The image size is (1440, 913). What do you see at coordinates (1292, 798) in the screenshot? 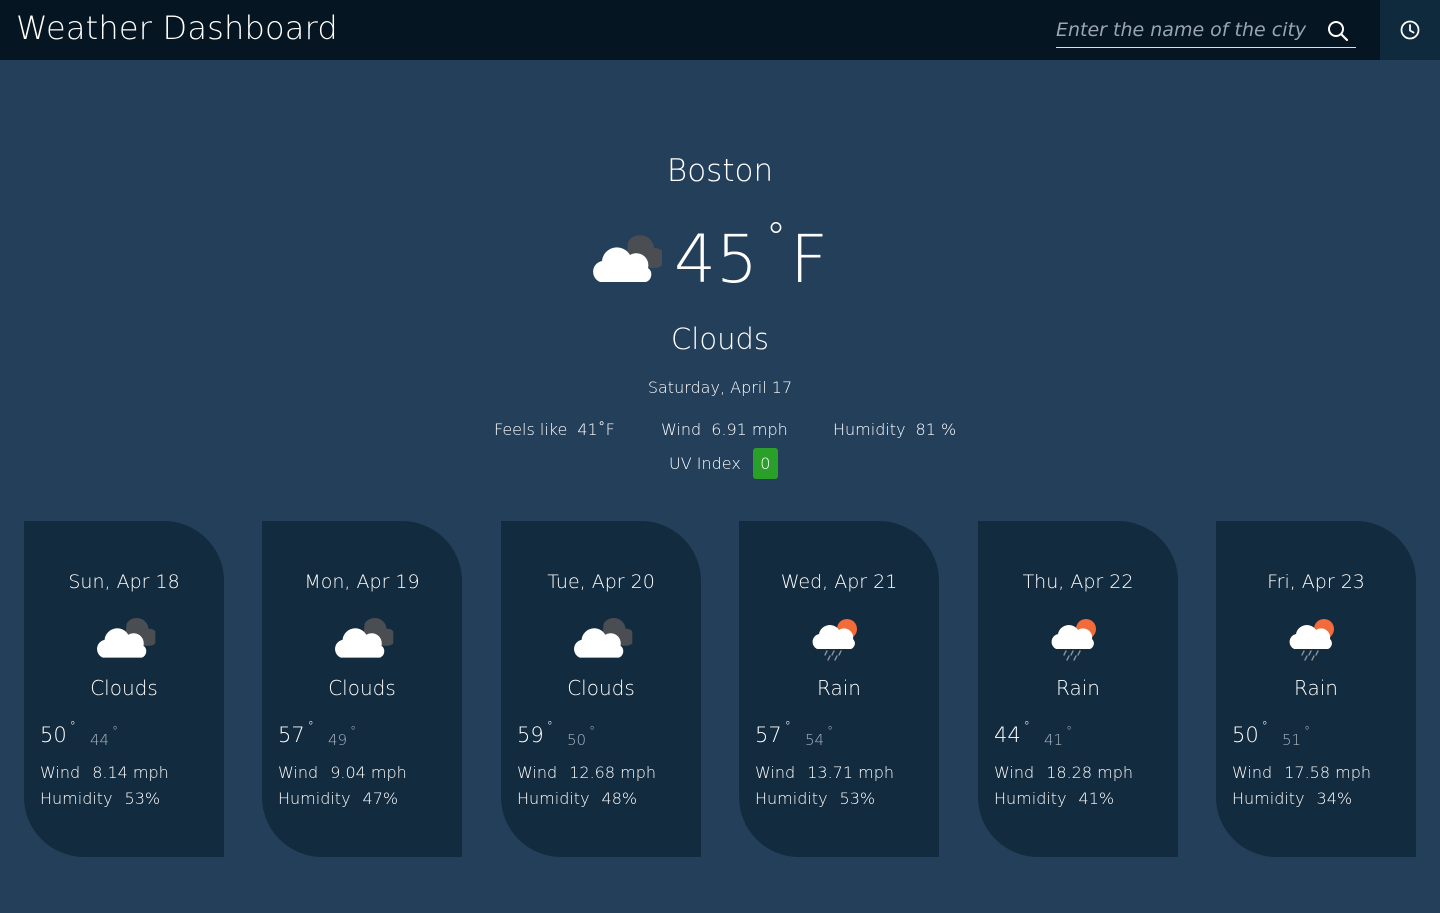
I see `forecast-humidity: Humidity 34%` at bounding box center [1292, 798].